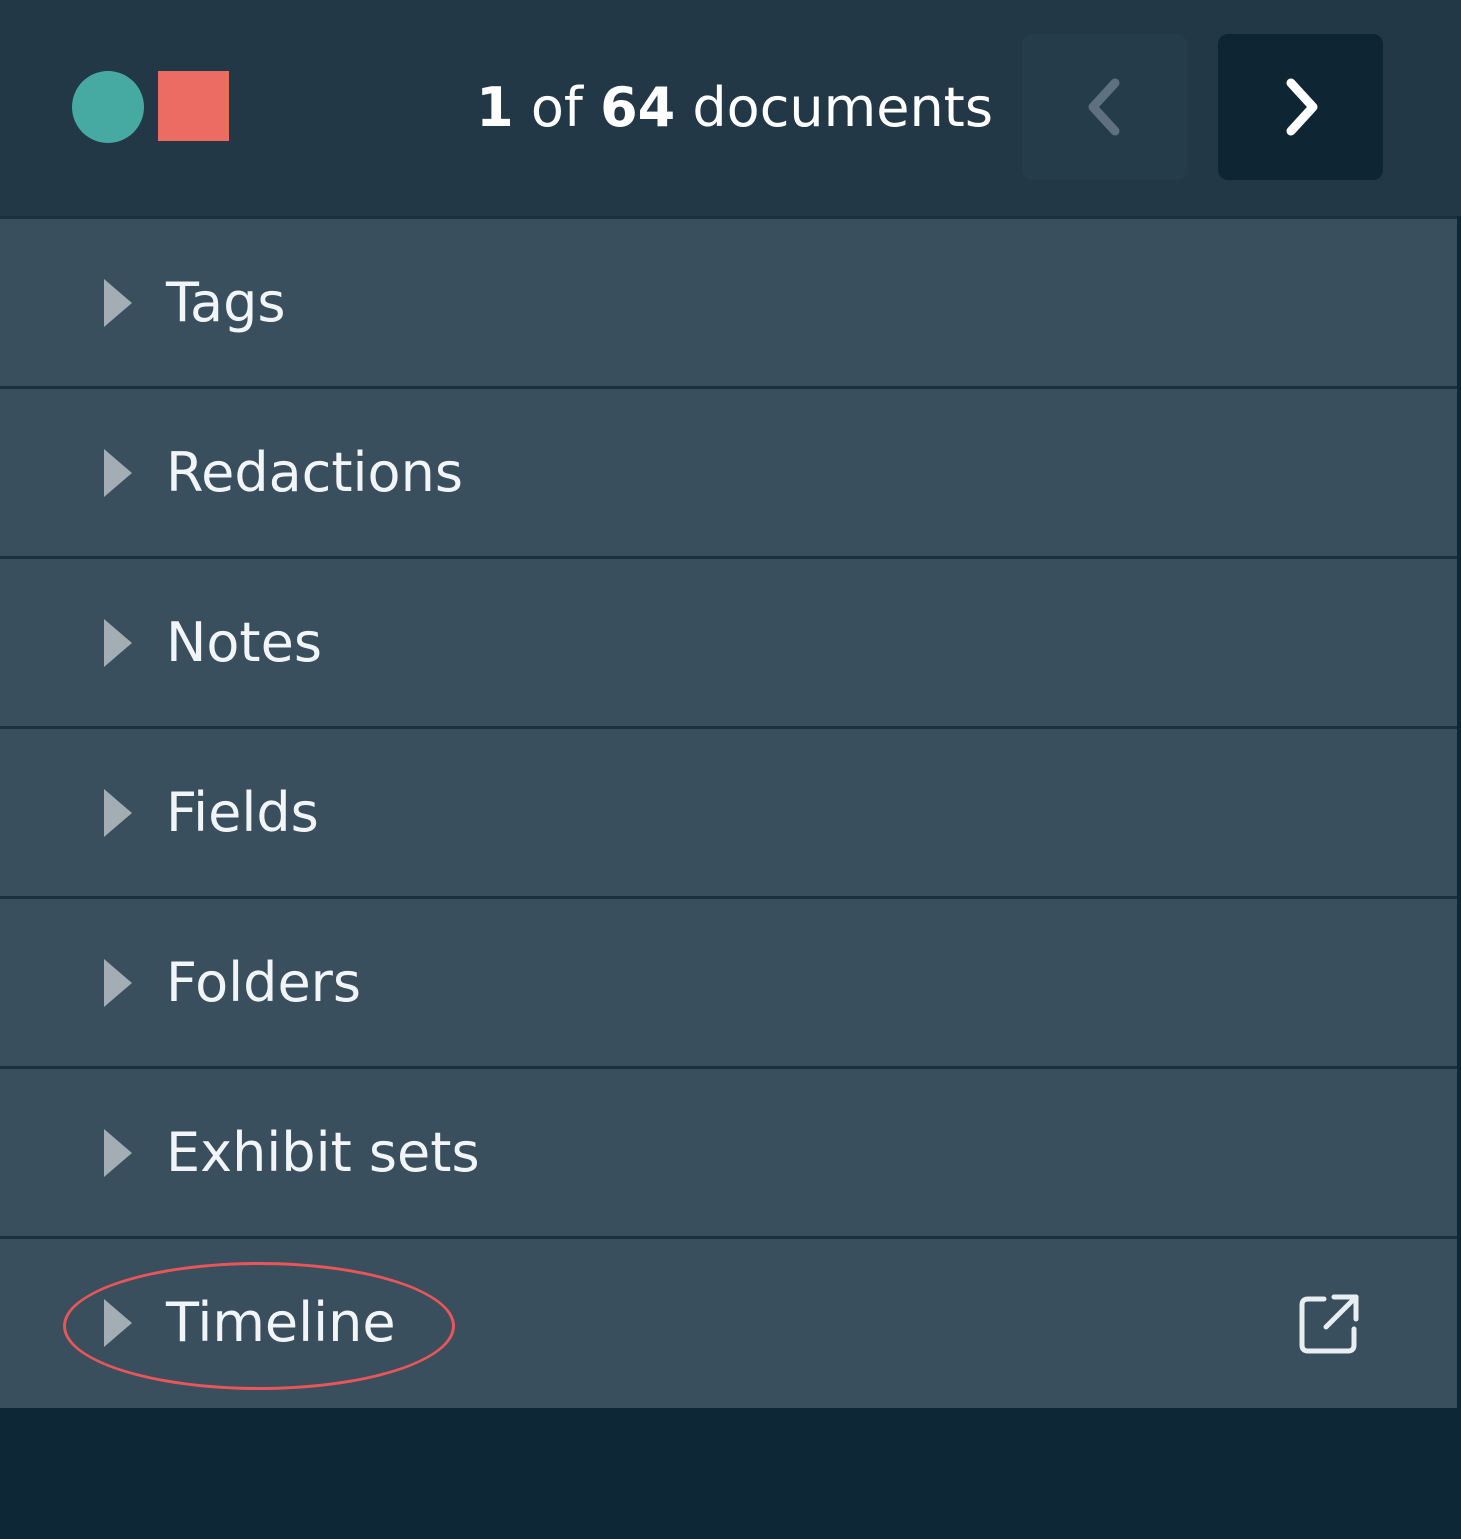 The width and height of the screenshot is (1461, 1539). Describe the element at coordinates (242, 812) in the screenshot. I see `section-label: Fields` at that location.